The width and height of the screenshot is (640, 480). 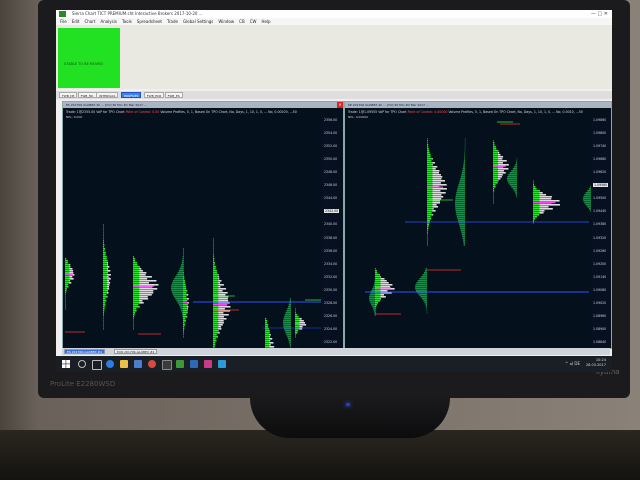 I want to click on trading-app-icon, so click(x=194, y=364).